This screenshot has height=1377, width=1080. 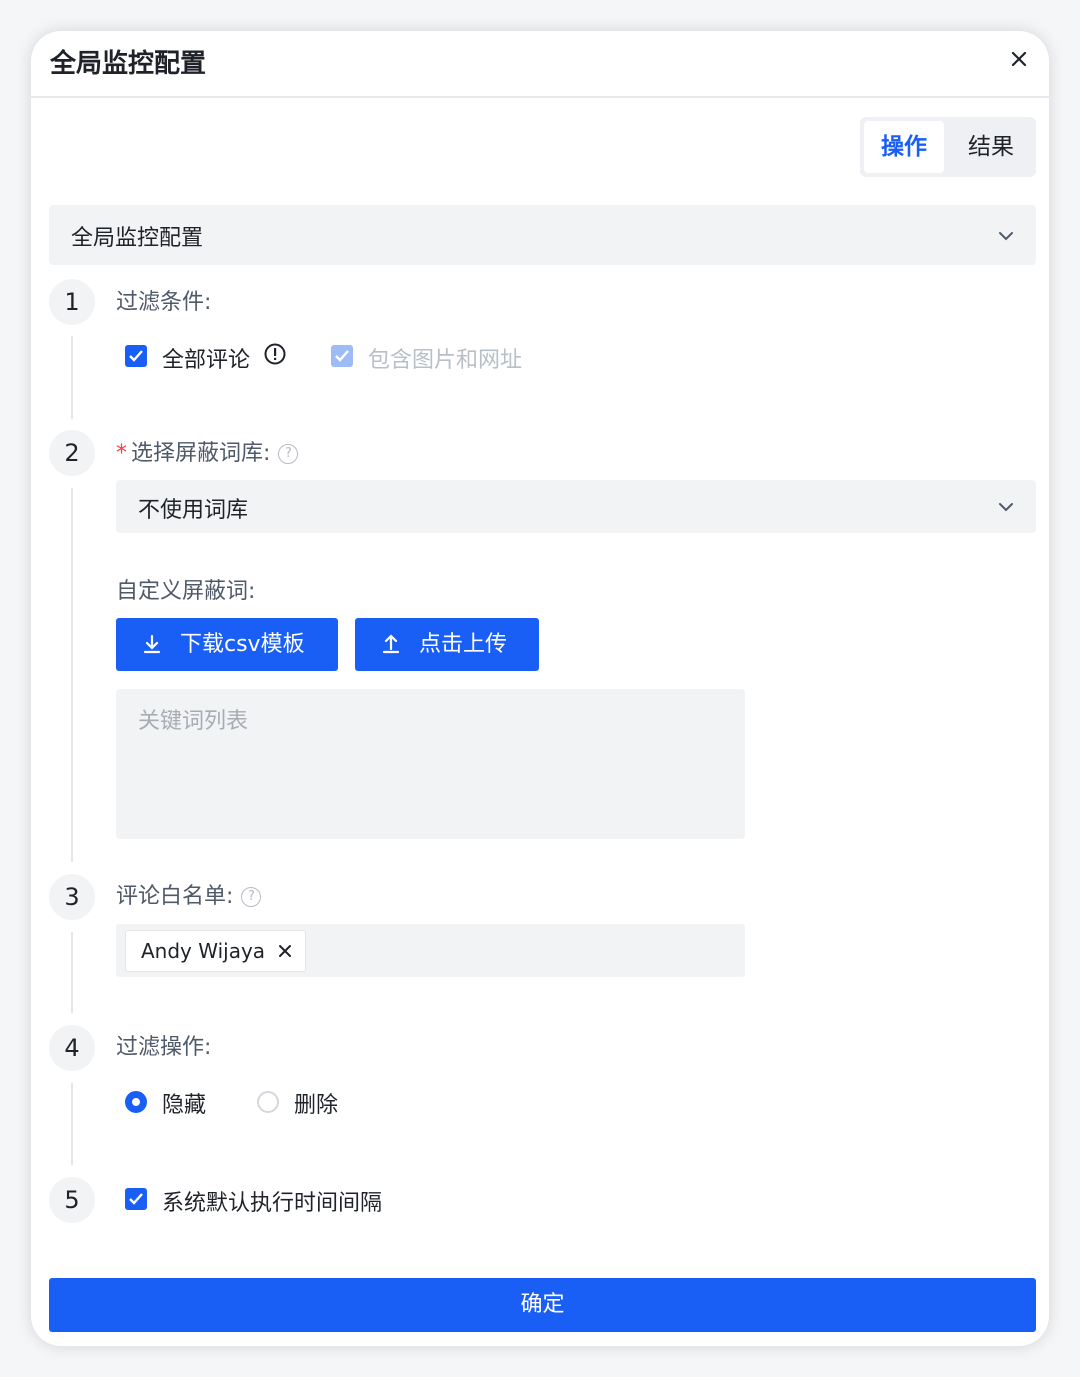 I want to click on all-comments-label: 全部评论, so click(x=206, y=360).